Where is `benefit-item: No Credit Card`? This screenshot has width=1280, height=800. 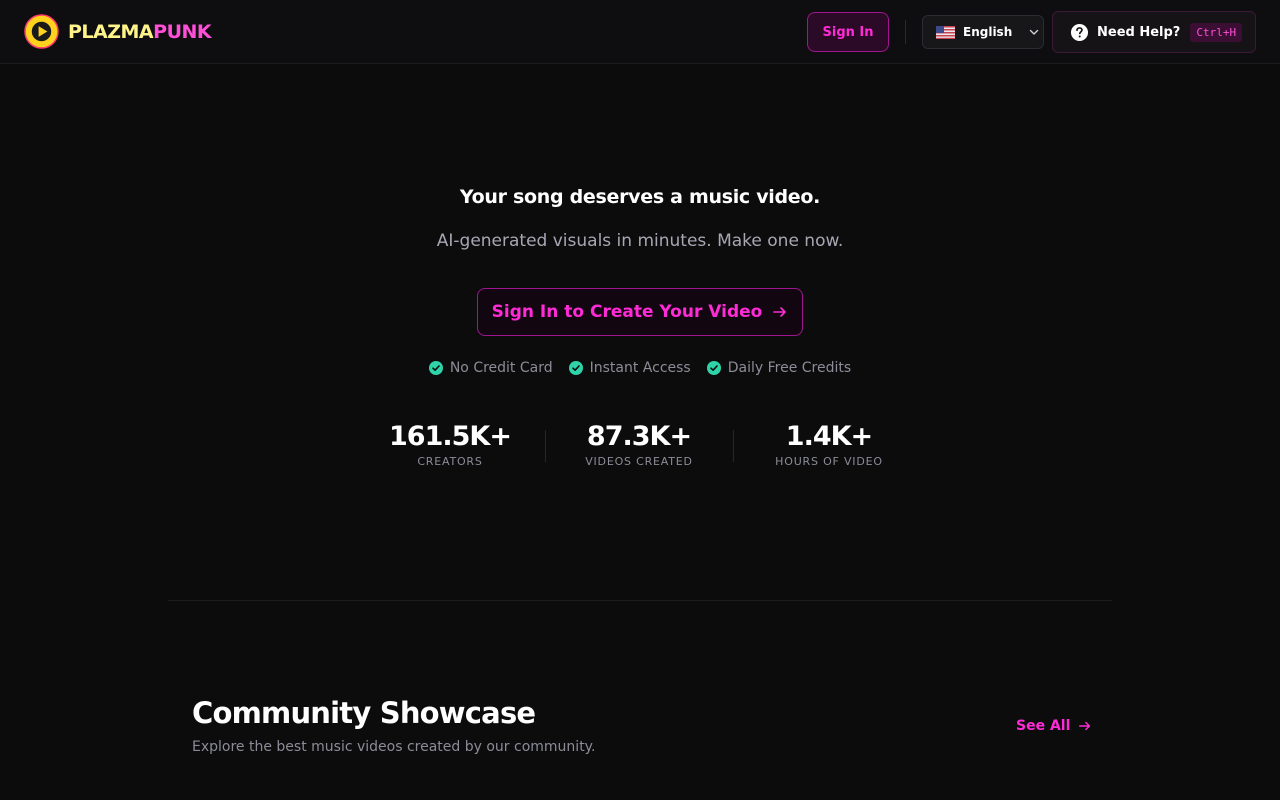
benefit-item: No Credit Card is located at coordinates (490, 368).